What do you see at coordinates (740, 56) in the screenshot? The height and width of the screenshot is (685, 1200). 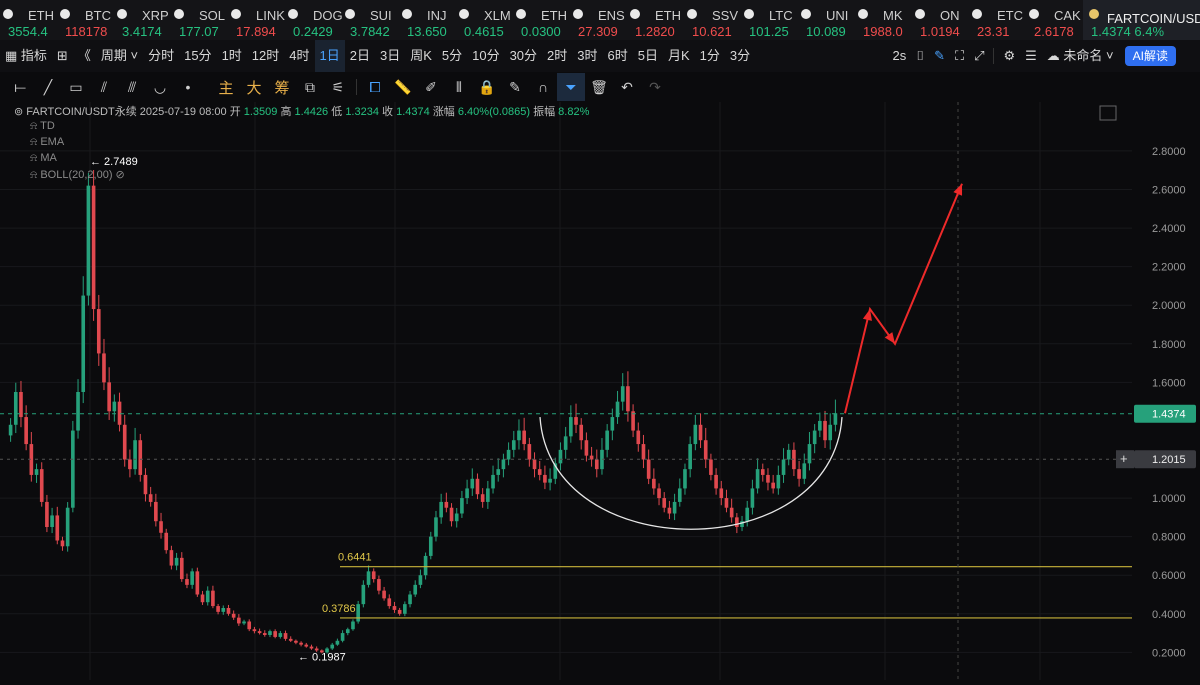 I see `interval-18: 3分` at bounding box center [740, 56].